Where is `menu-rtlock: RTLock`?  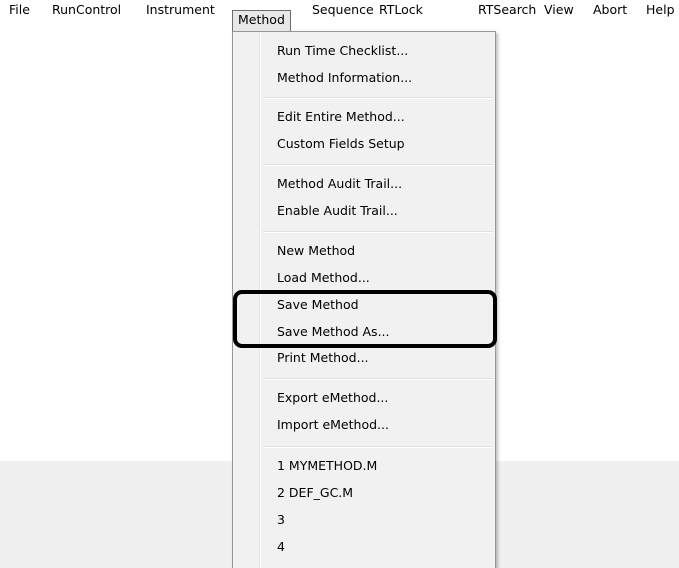
menu-rtlock: RTLock is located at coordinates (401, 10).